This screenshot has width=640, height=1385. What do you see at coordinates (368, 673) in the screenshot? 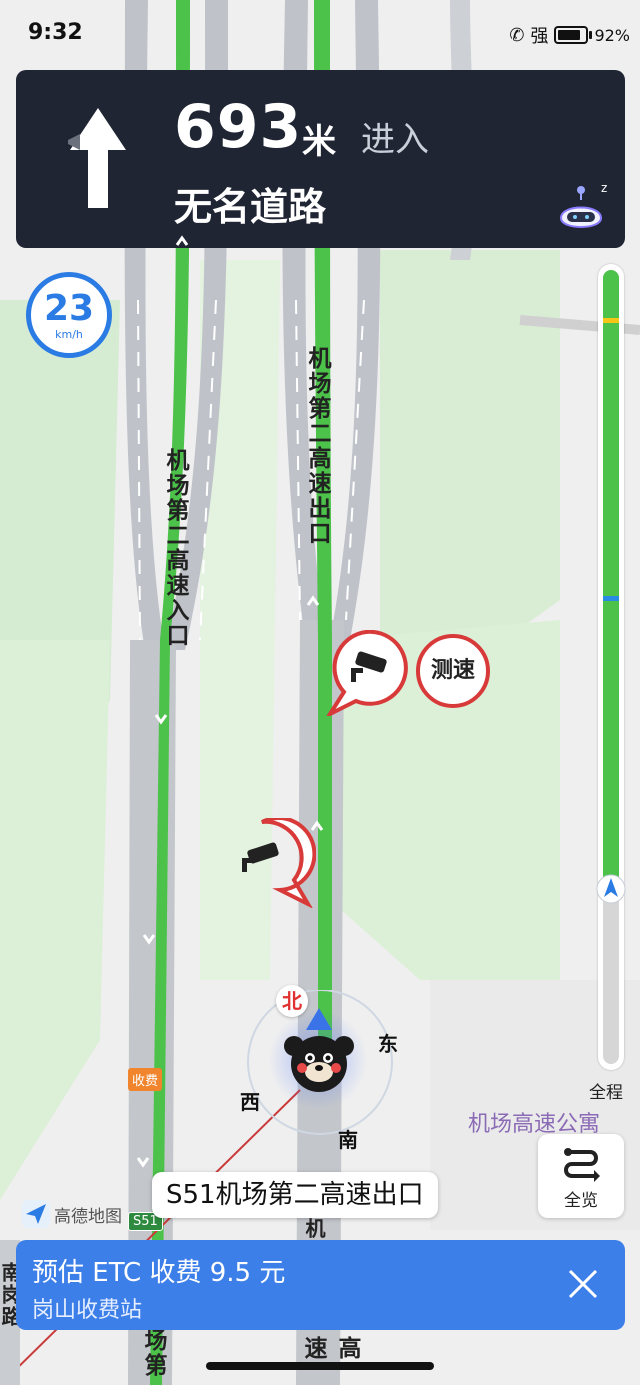
I see `speed-camera-marker-upper` at bounding box center [368, 673].